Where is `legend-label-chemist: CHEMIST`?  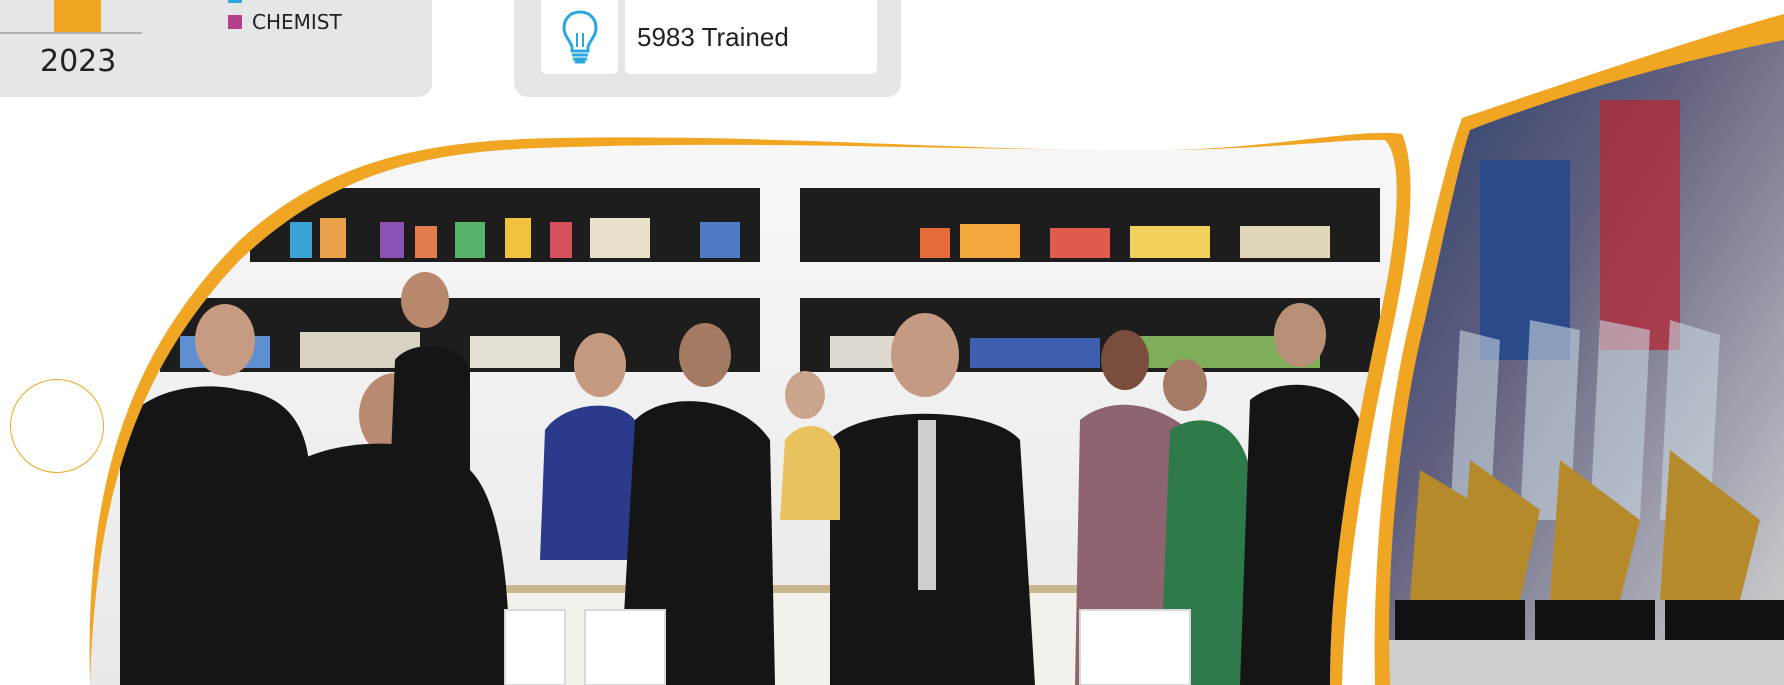 legend-label-chemist: CHEMIST is located at coordinates (297, 22).